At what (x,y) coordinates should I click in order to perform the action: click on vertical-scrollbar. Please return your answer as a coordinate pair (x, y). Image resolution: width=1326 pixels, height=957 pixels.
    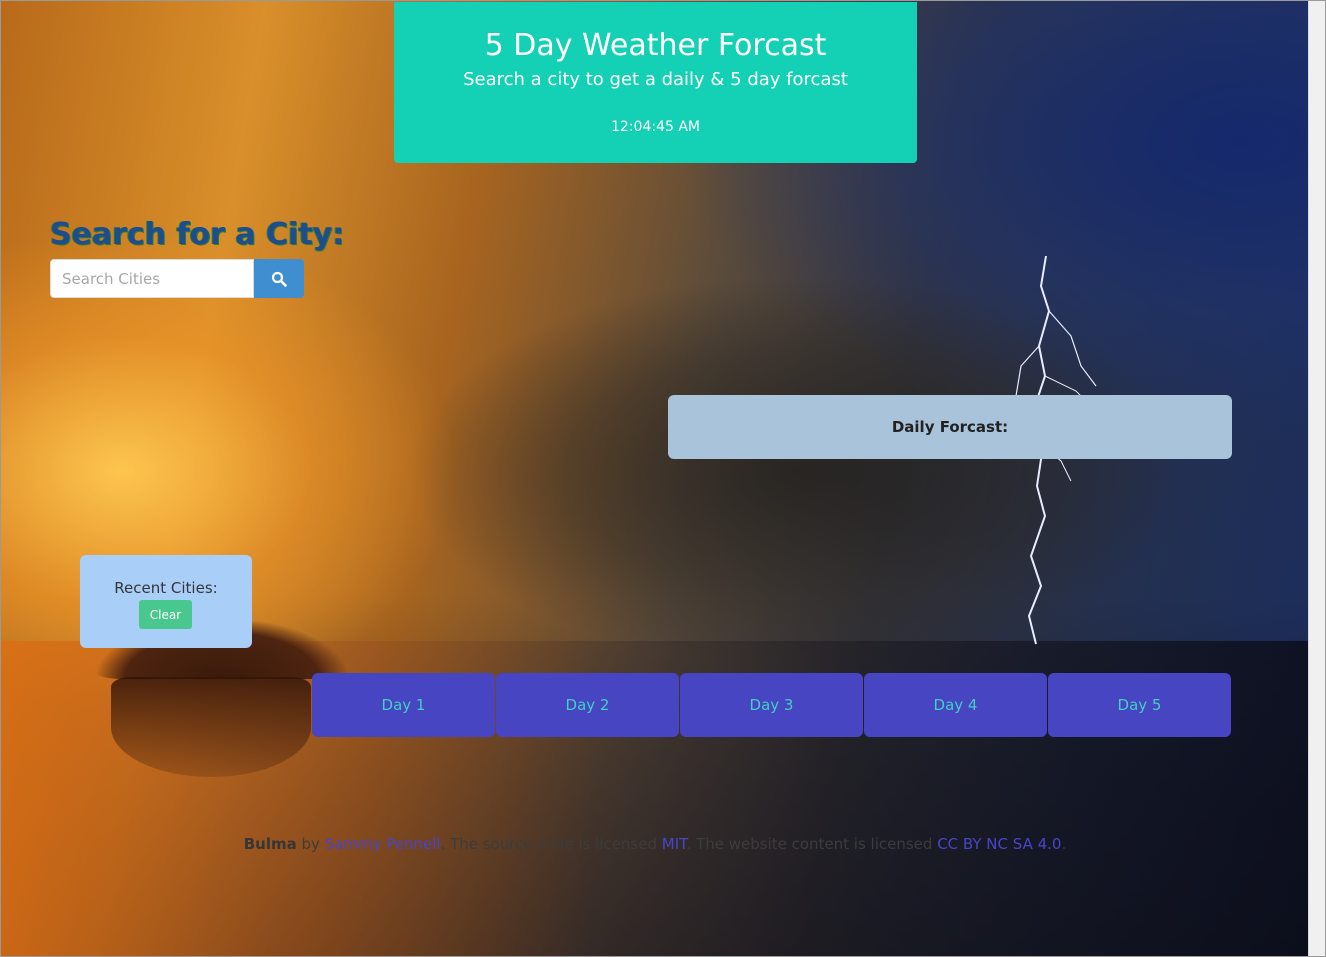
    Looking at the image, I should click on (1316, 478).